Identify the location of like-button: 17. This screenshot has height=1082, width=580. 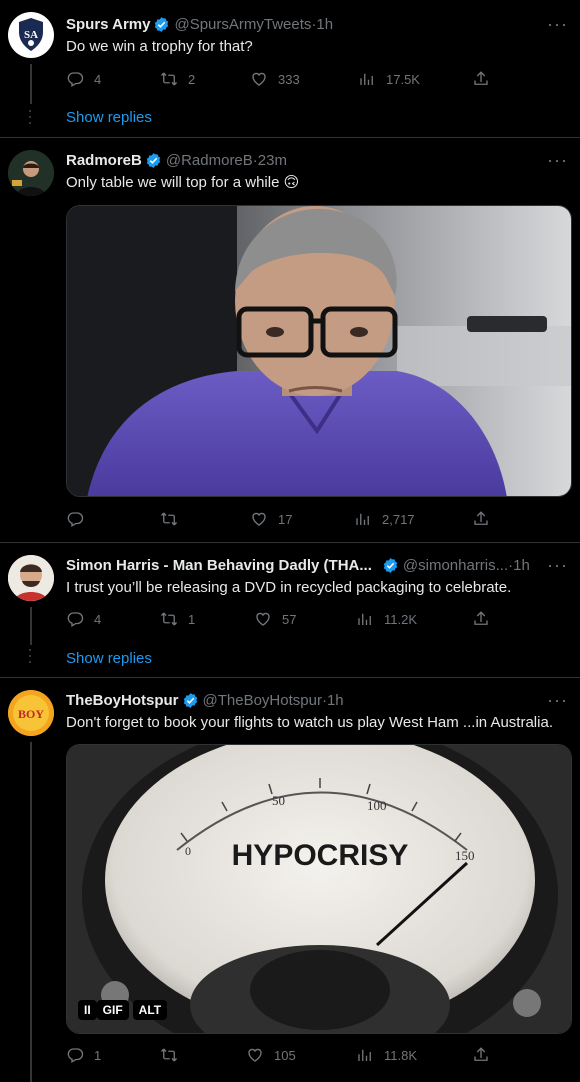
(271, 519).